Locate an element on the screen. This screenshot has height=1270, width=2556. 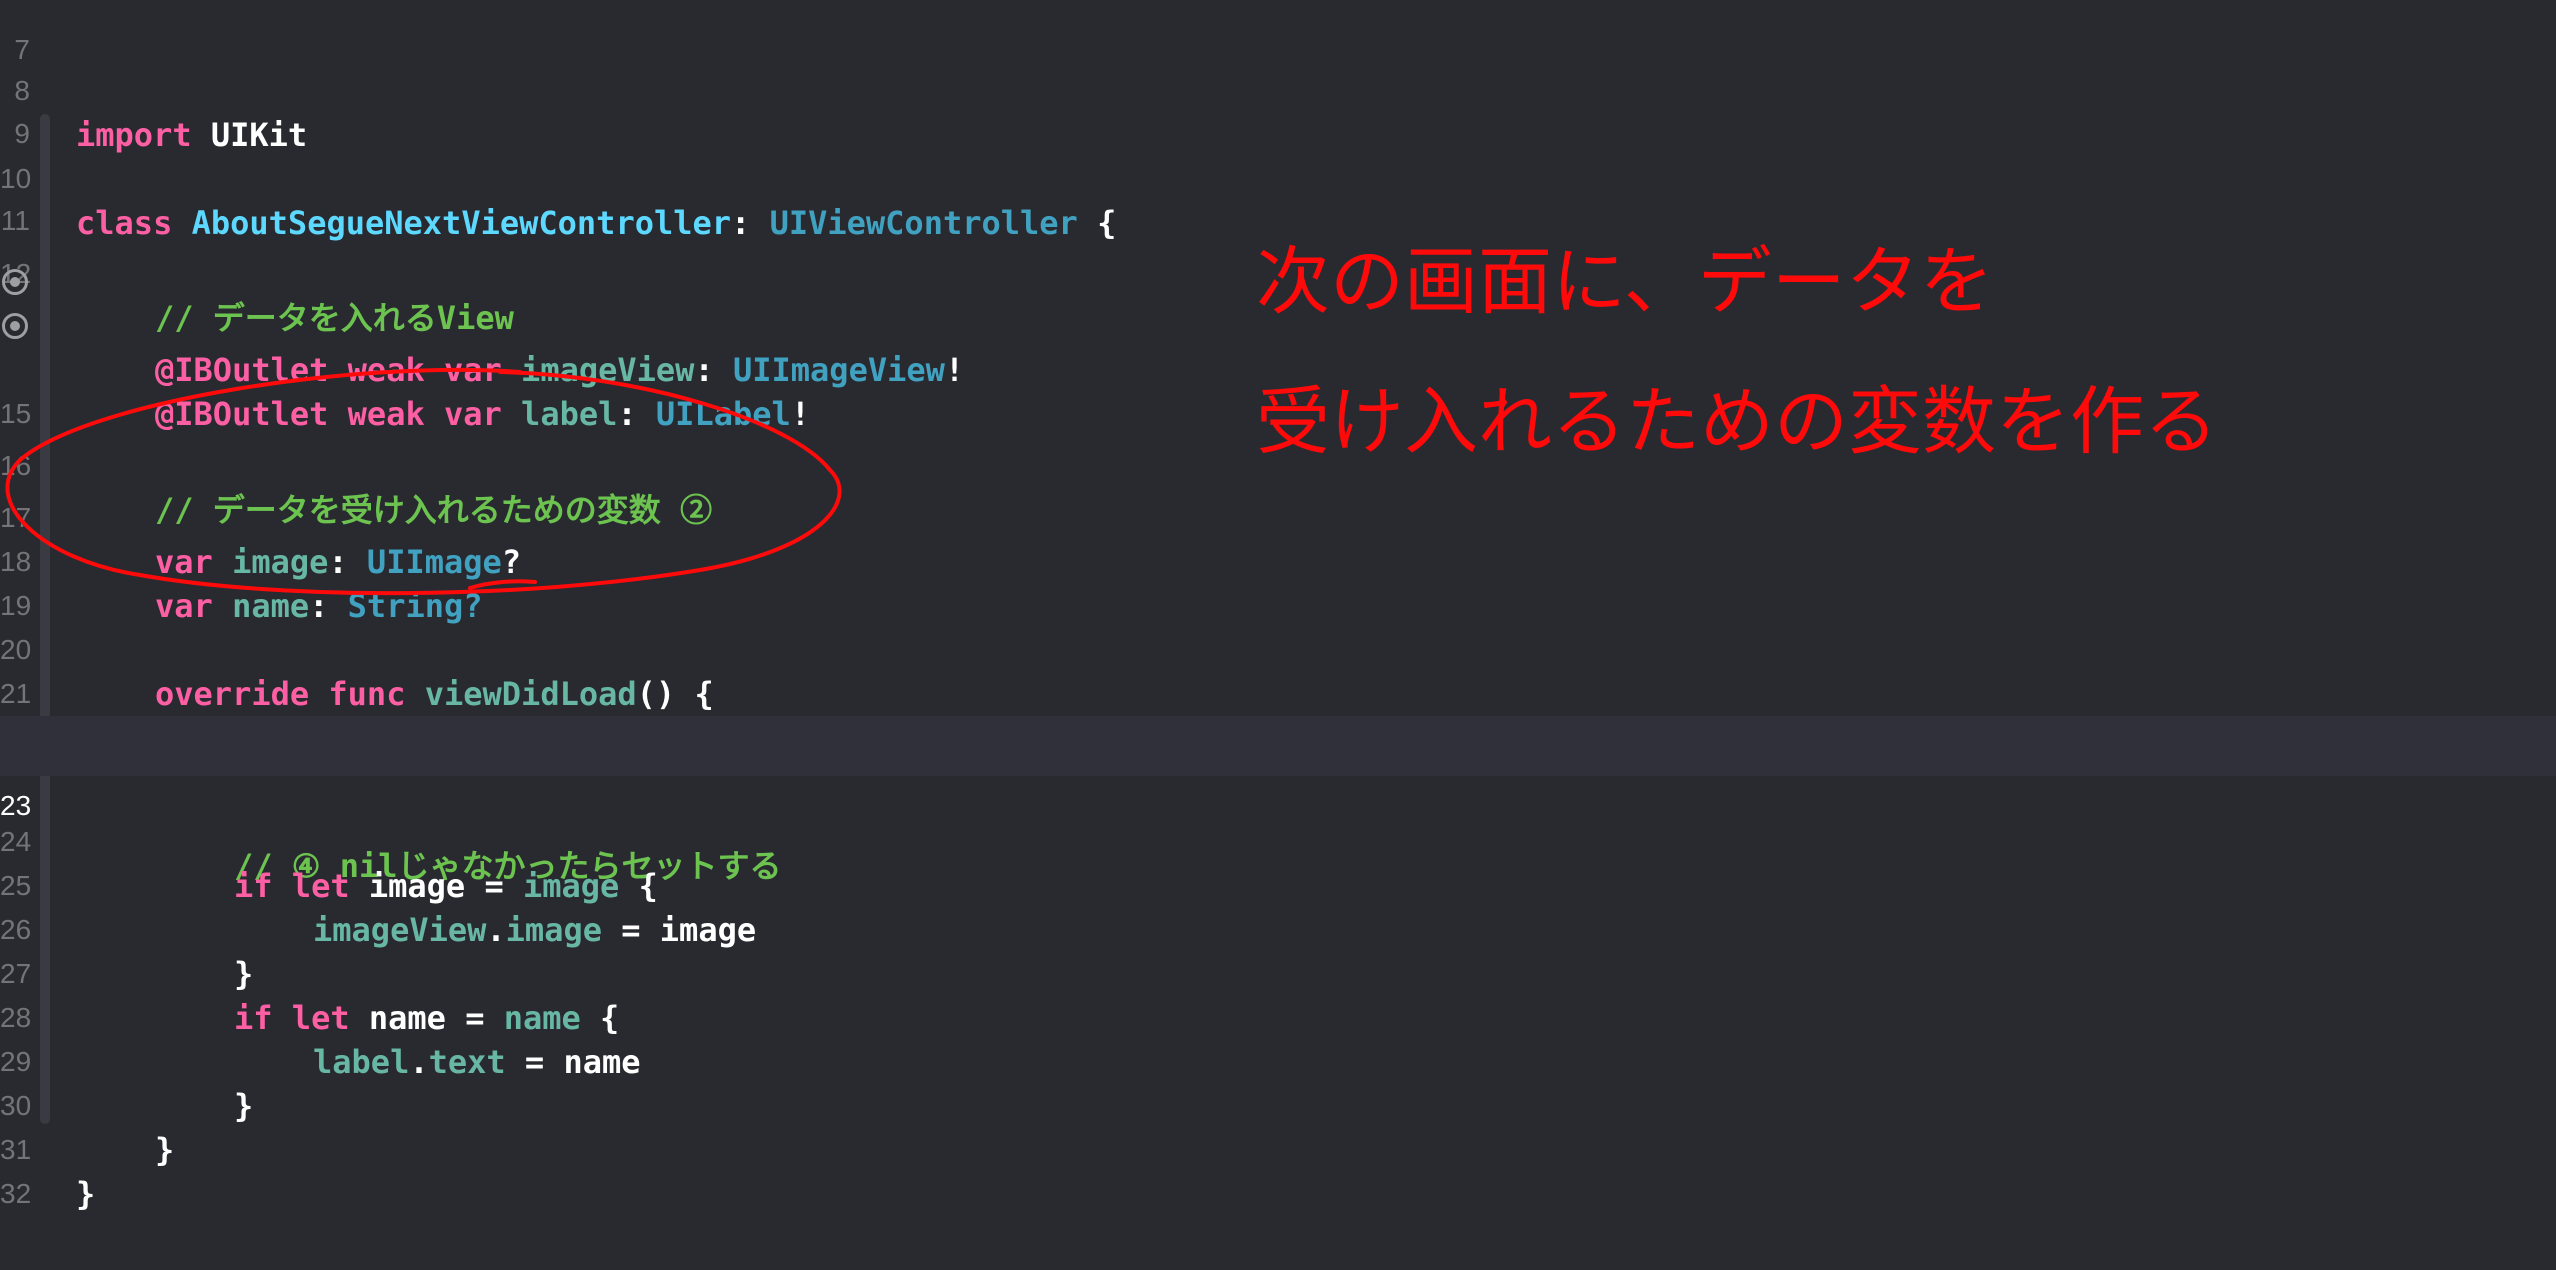
code-line-9: 9 is located at coordinates (1278, 108).